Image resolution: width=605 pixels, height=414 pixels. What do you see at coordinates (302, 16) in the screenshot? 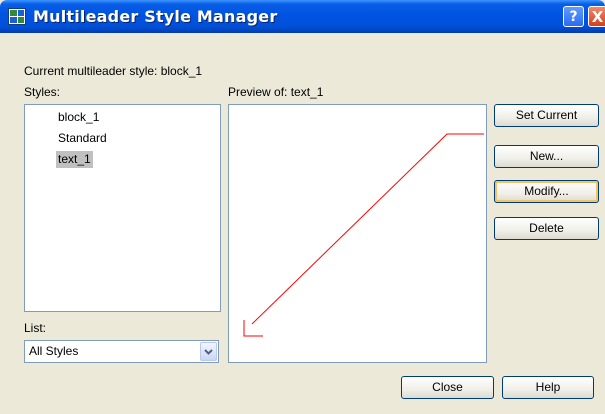
I see `title-bar: Multileader Style Manager ? X` at bounding box center [302, 16].